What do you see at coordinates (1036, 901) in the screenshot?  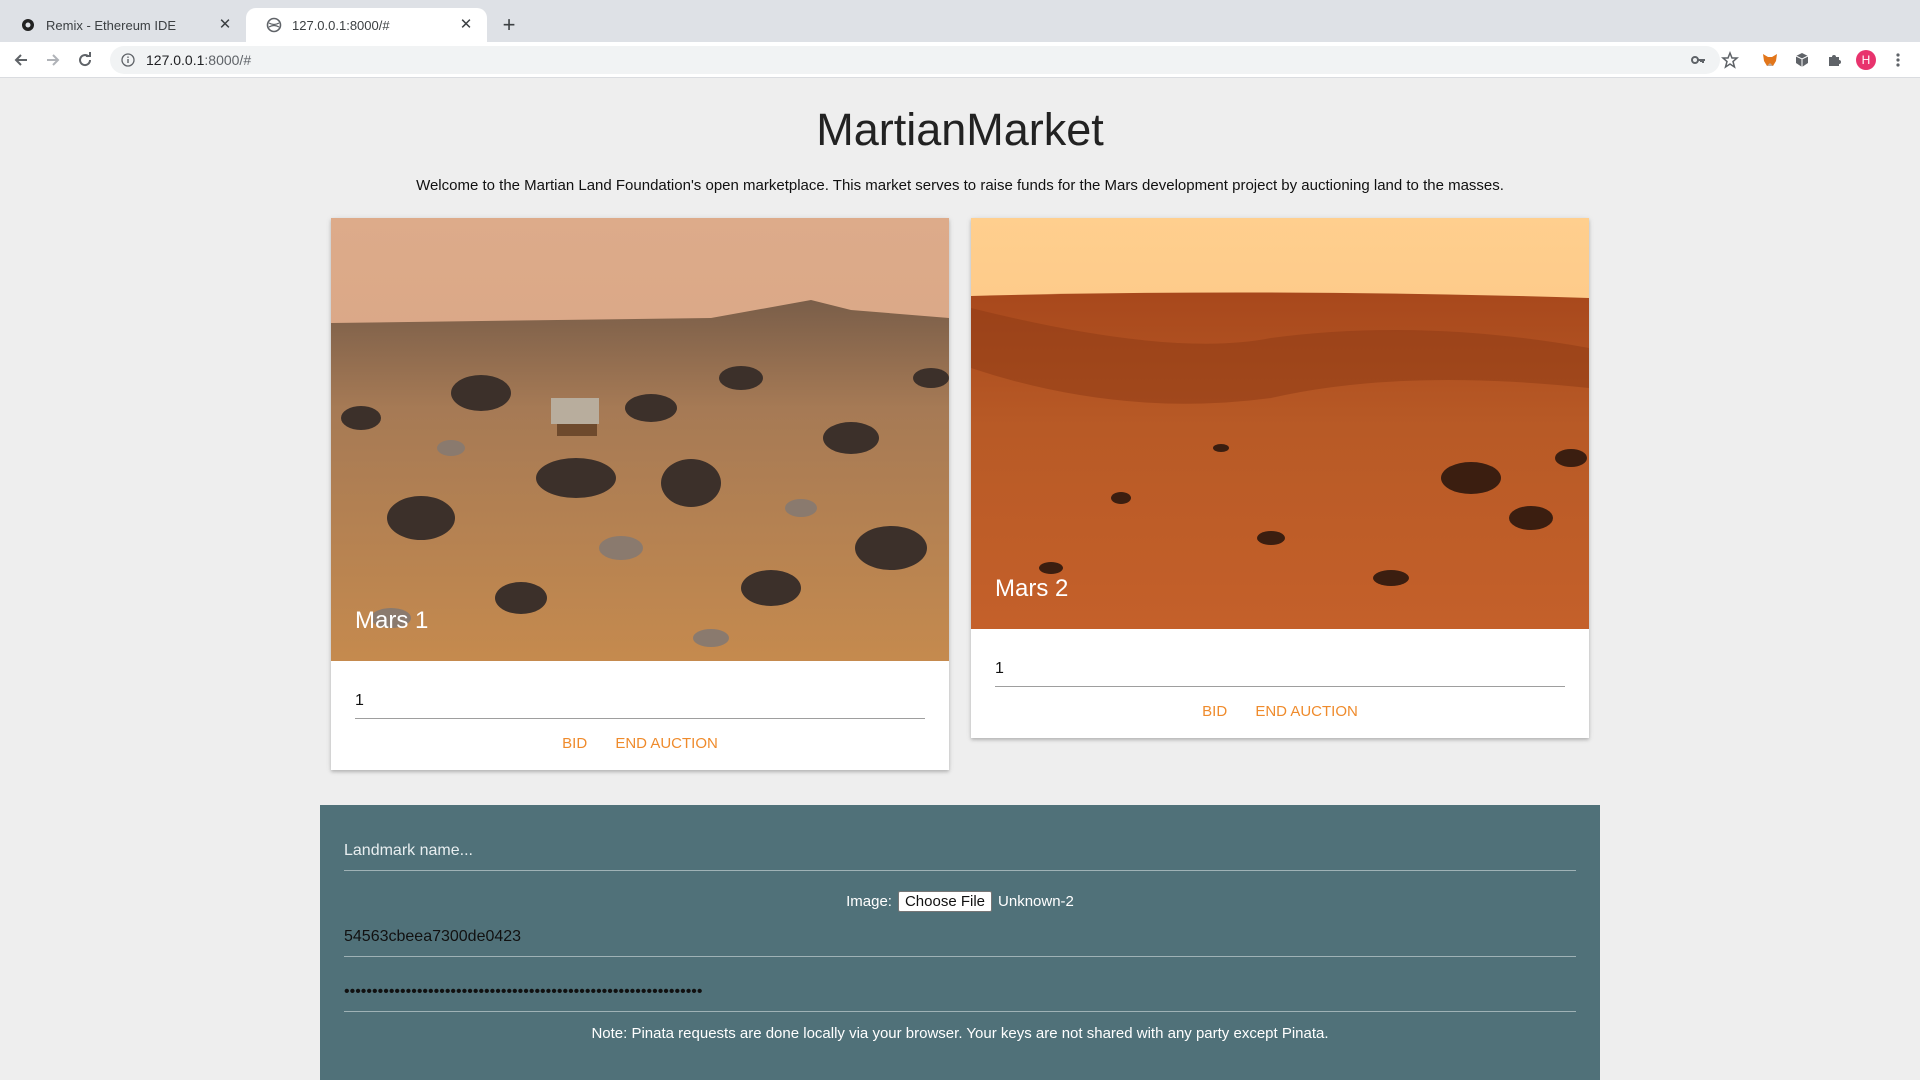 I see `selected-file-name: Unknown-2` at bounding box center [1036, 901].